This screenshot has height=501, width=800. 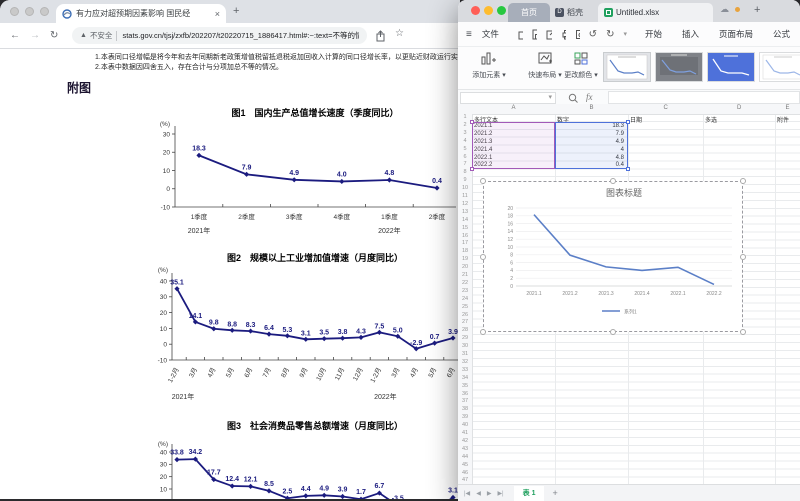 I want to click on row-header-9: 9, so click(x=465, y=180).